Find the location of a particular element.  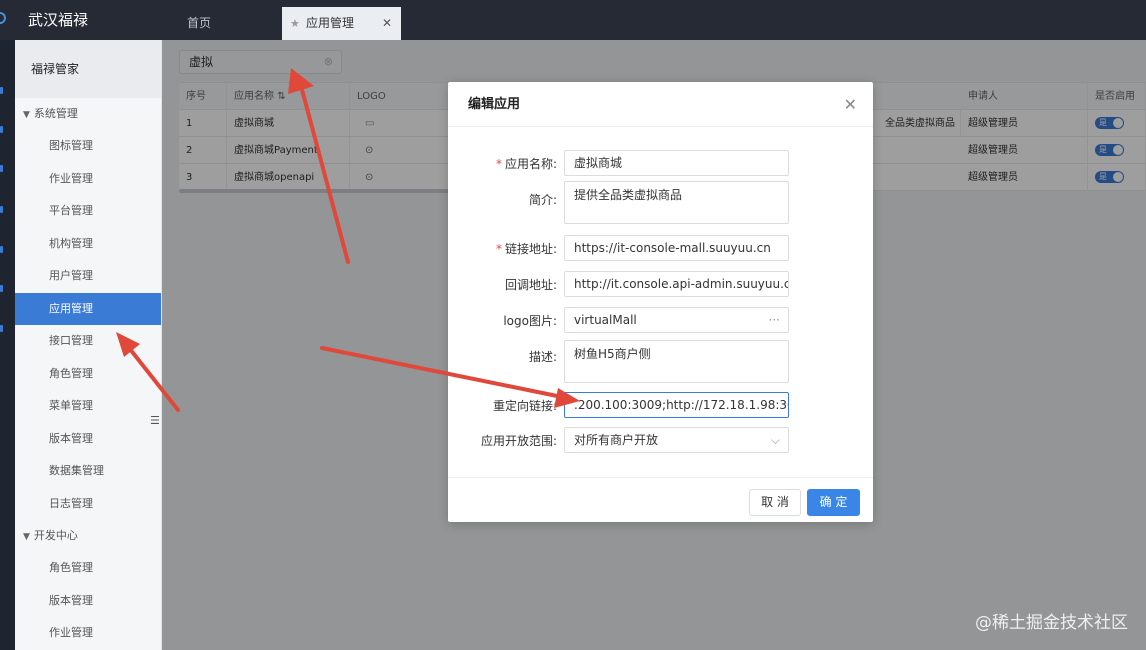

field-label: * 链接地址: is located at coordinates (526, 248).